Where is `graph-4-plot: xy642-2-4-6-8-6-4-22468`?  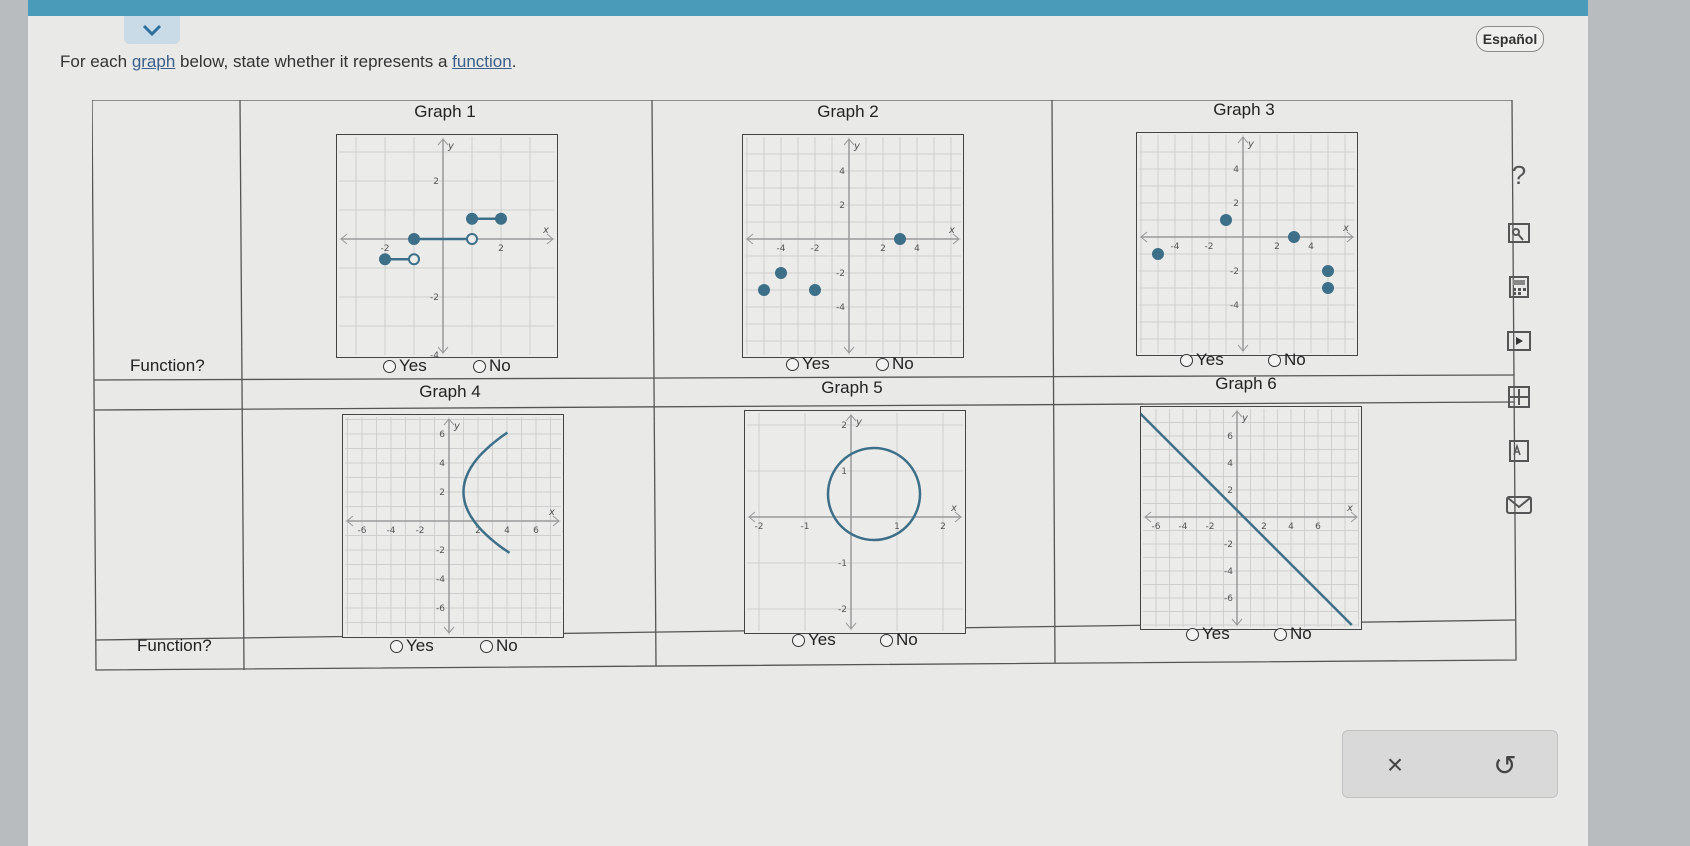 graph-4-plot: xy642-2-4-6-8-6-4-22468 is located at coordinates (453, 526).